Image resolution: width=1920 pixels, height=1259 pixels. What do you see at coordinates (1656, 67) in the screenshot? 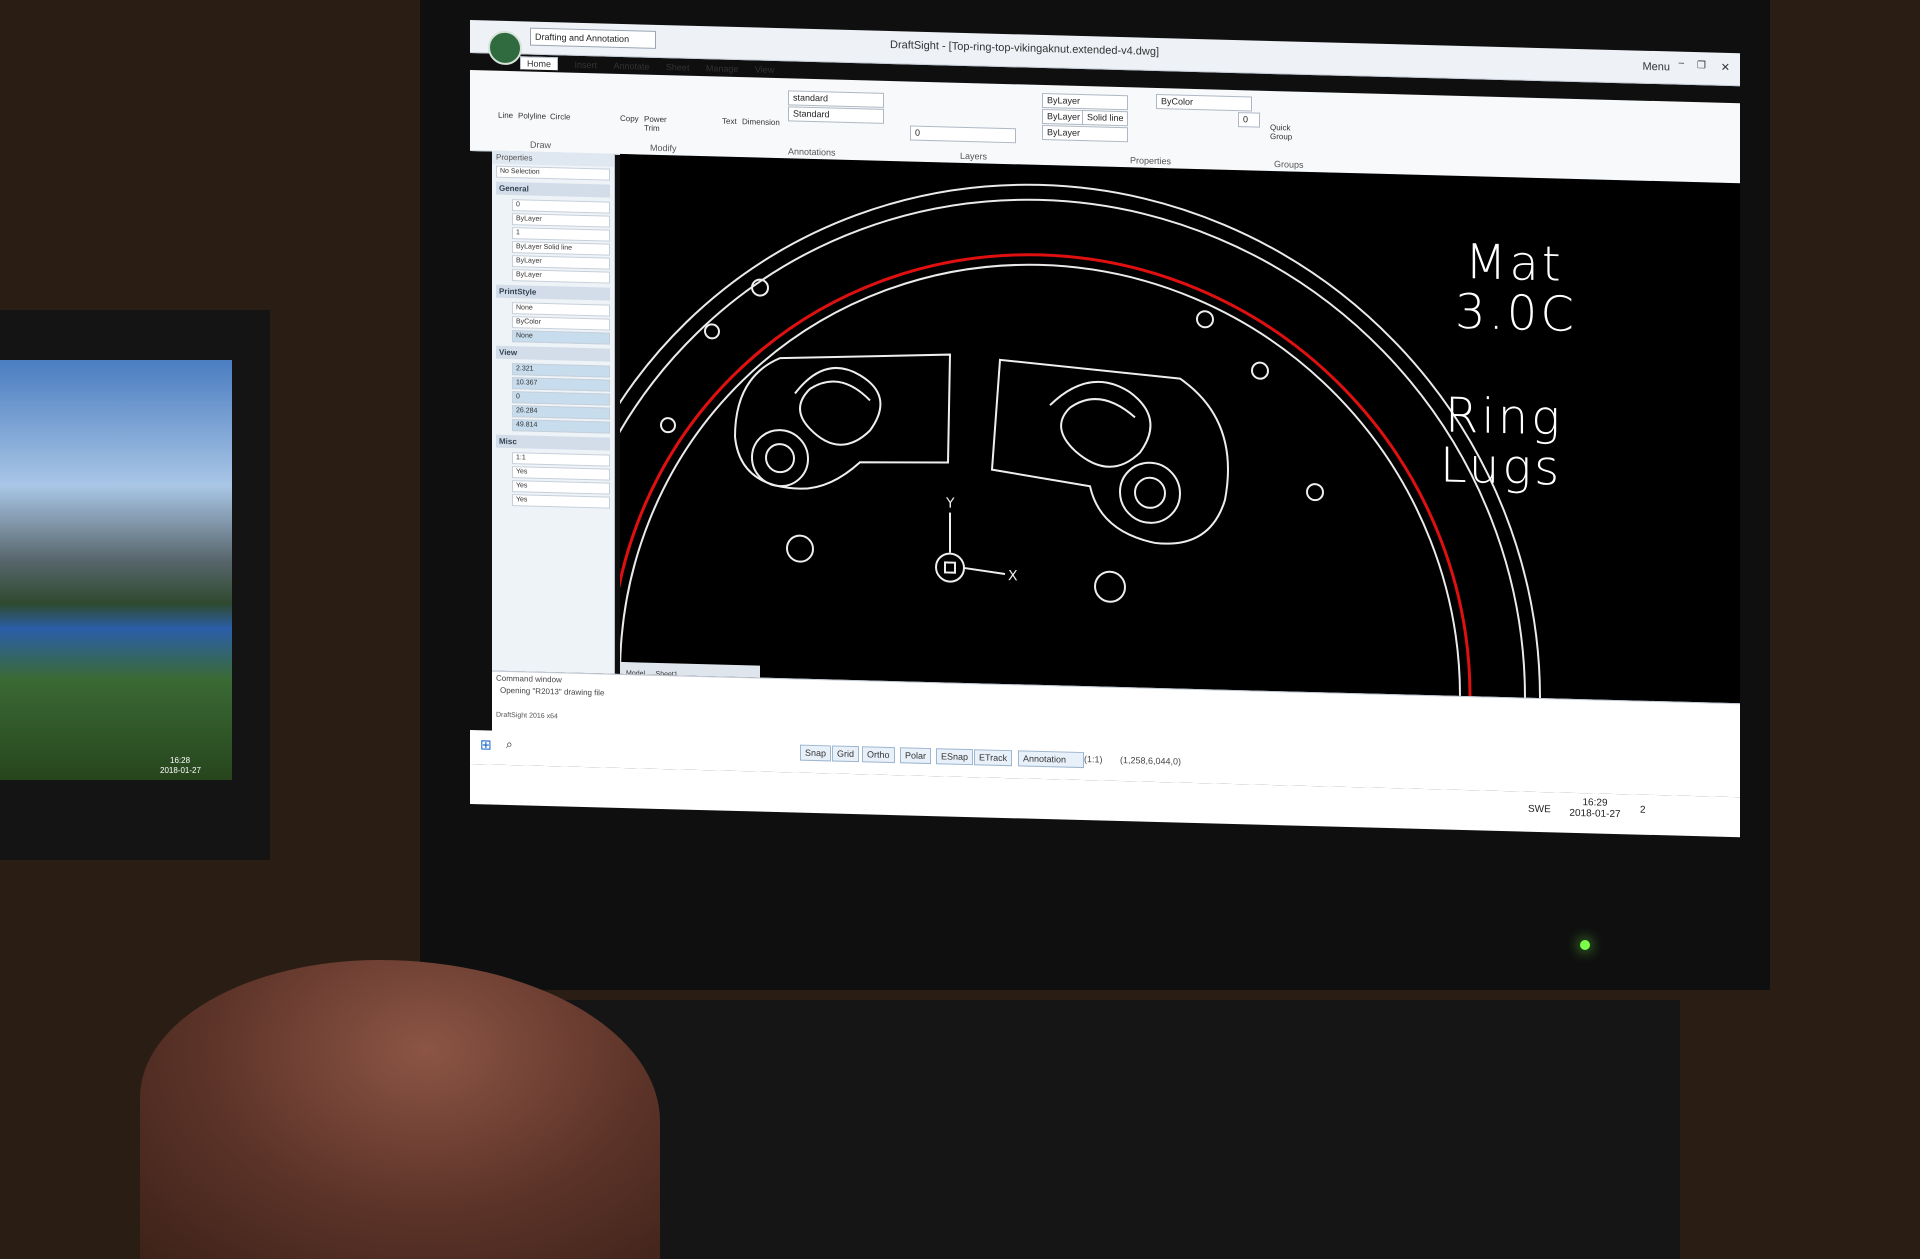
I see `menu-button: Menu` at bounding box center [1656, 67].